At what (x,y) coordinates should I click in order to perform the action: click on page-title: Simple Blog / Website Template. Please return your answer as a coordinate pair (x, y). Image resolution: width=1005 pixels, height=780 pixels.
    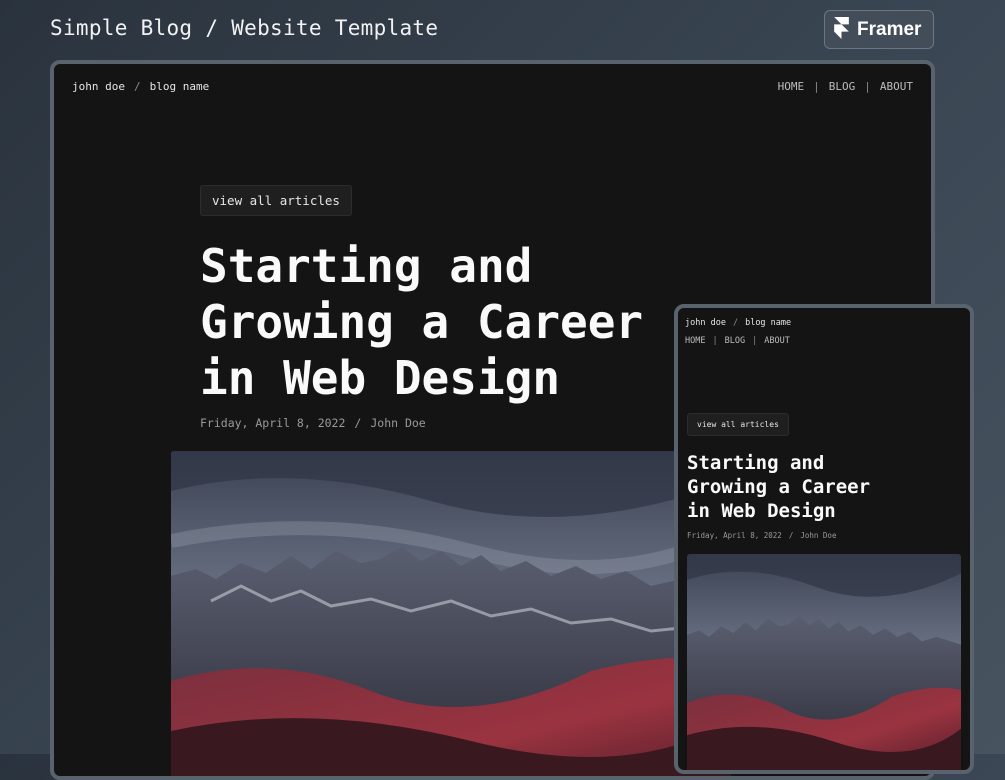
    Looking at the image, I should click on (244, 28).